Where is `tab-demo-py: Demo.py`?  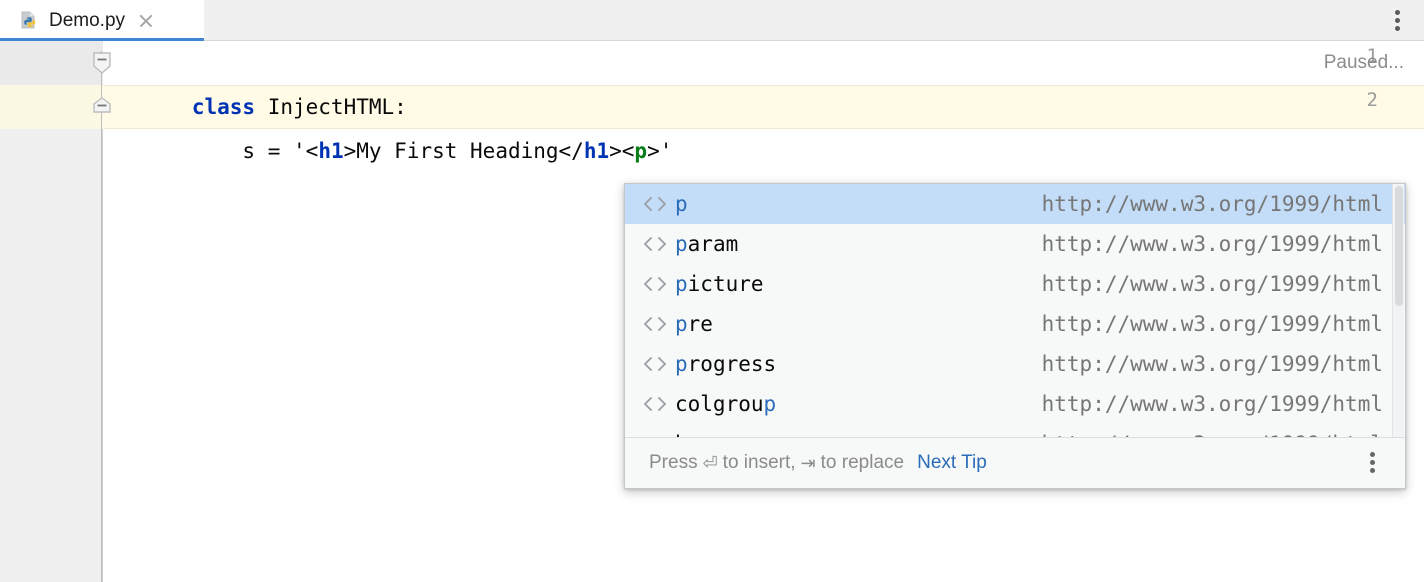
tab-demo-py: Demo.py is located at coordinates (102, 20).